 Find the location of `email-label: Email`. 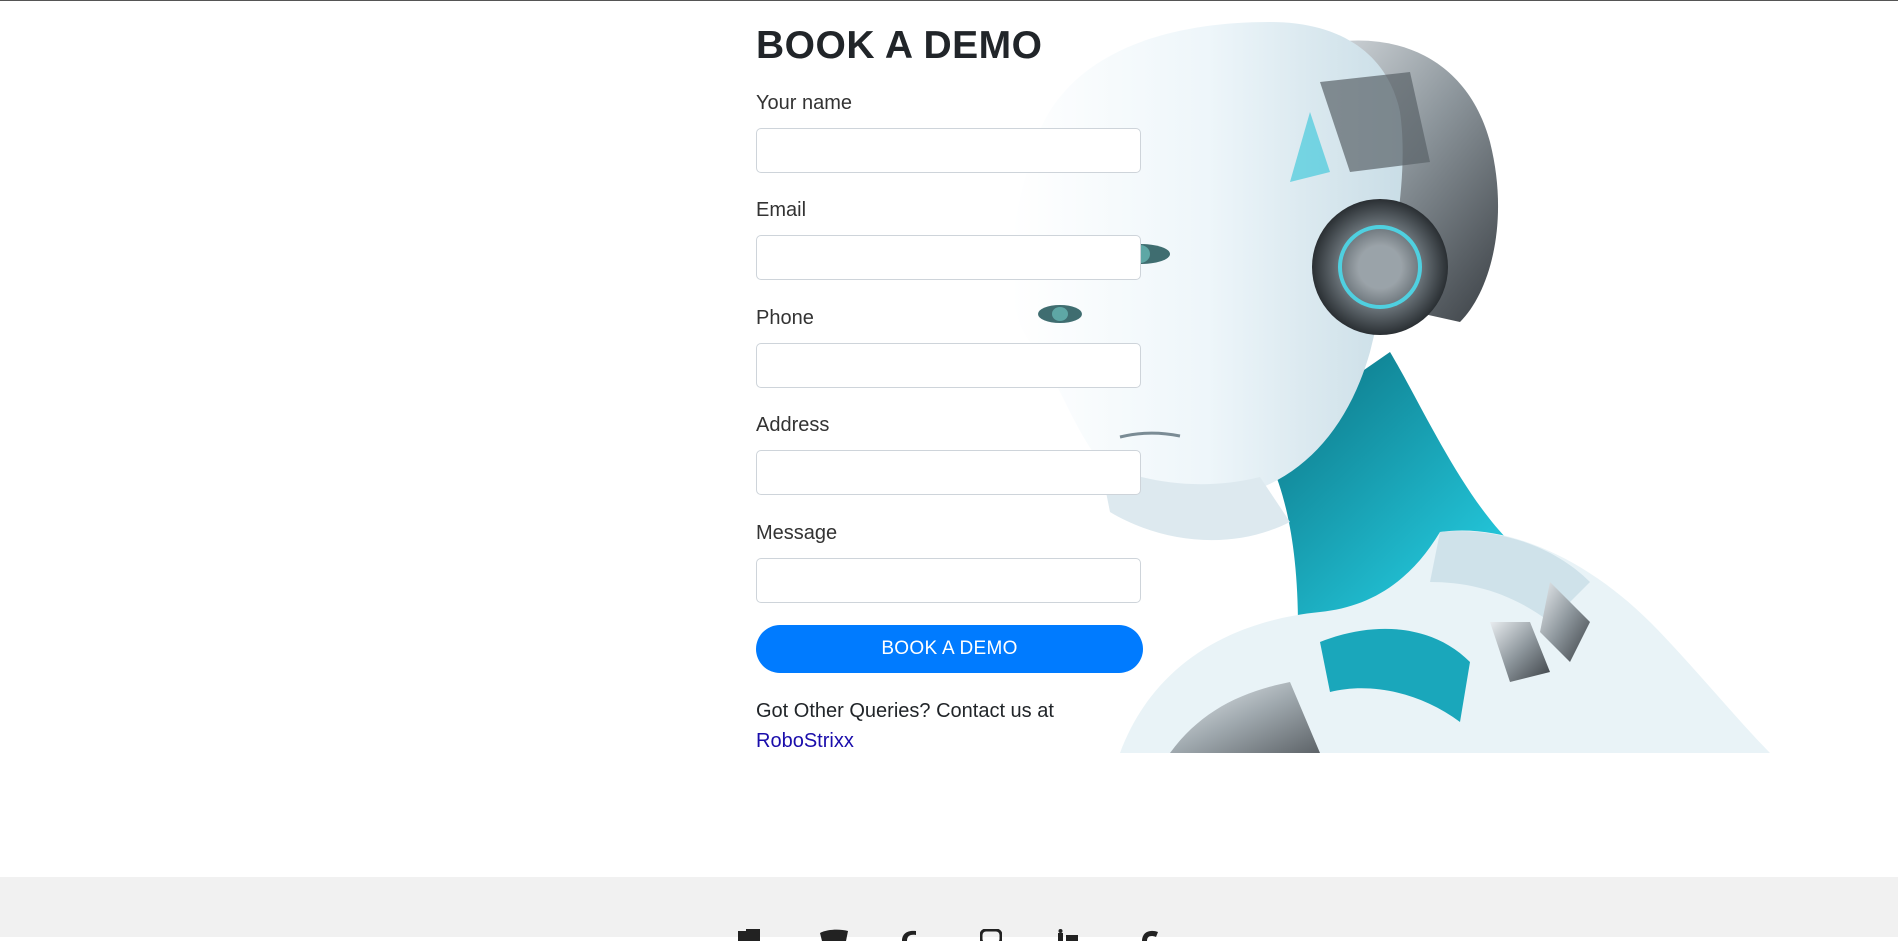

email-label: Email is located at coordinates (781, 210).